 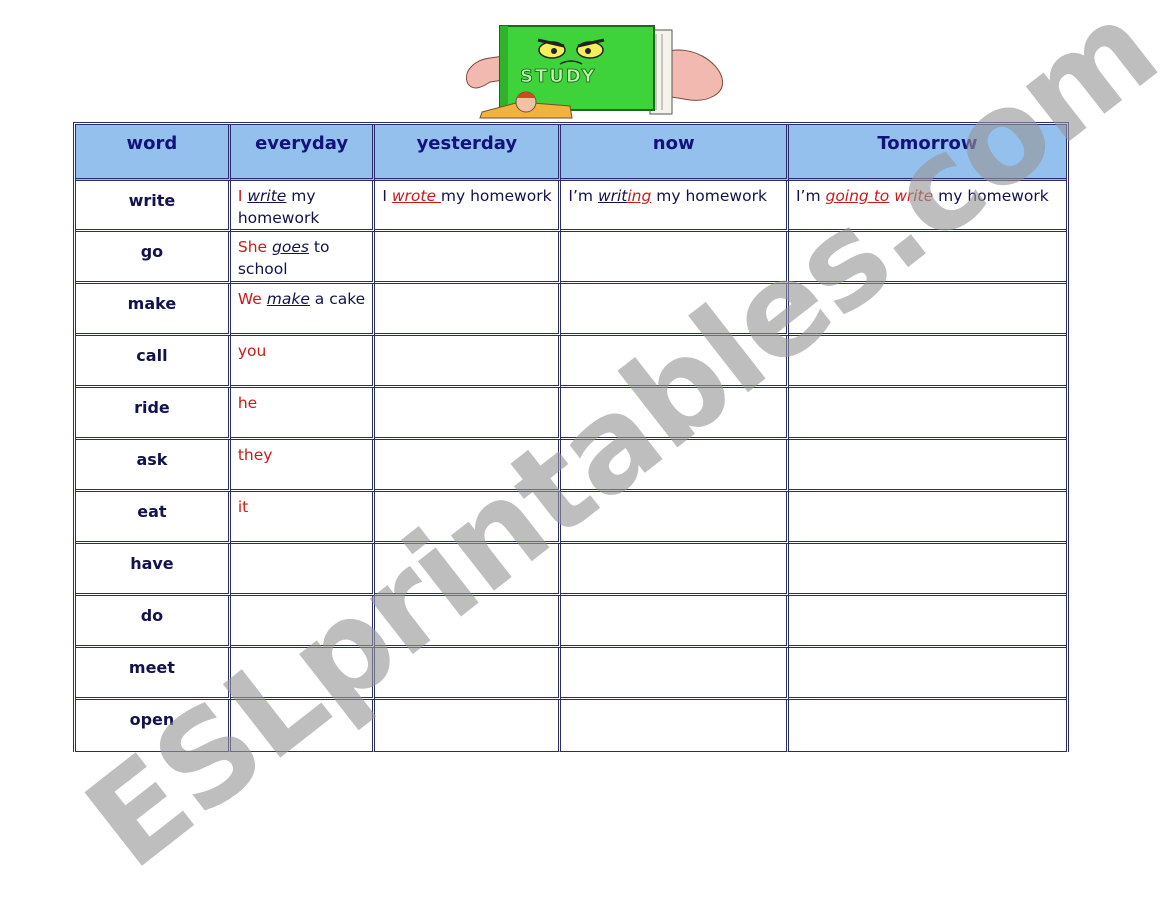 I want to click on table-row: eat it, so click(x=571, y=518).